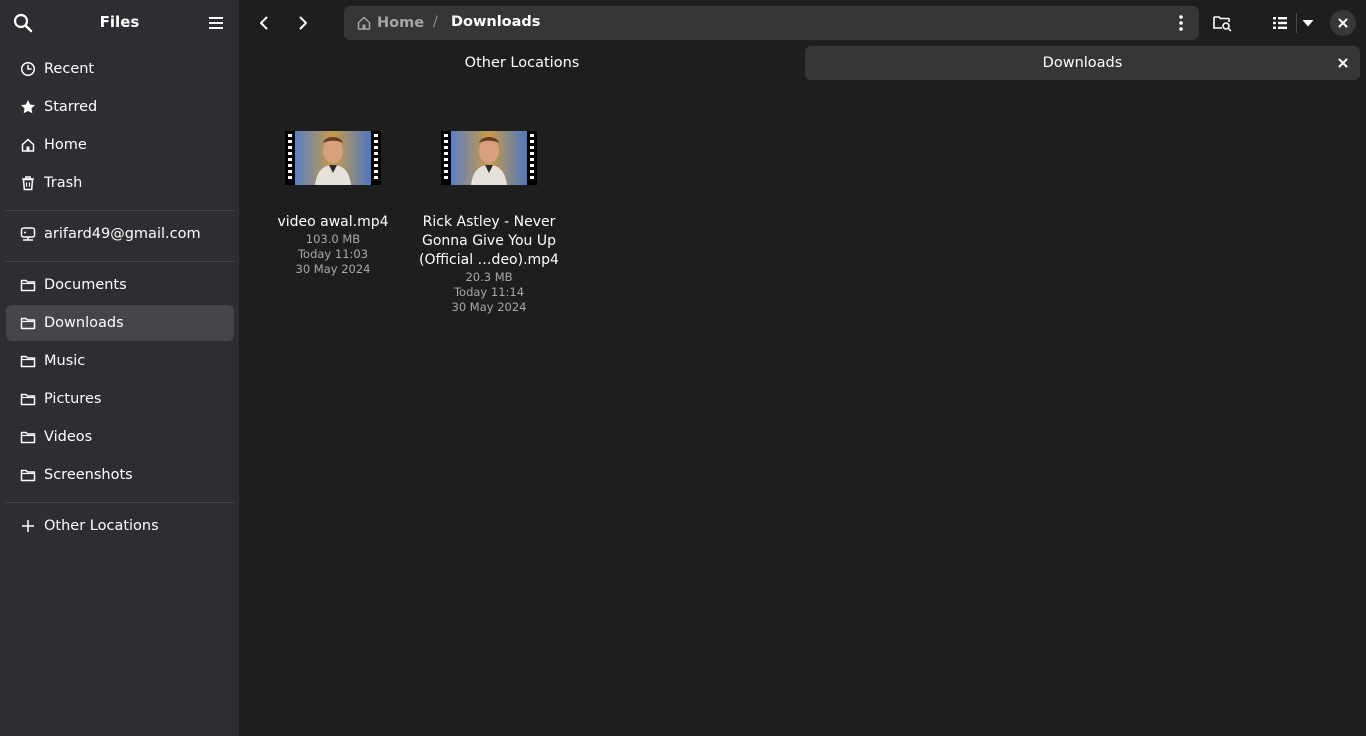 The height and width of the screenshot is (736, 1366). I want to click on breadcrumb-home: Home, so click(390, 23).